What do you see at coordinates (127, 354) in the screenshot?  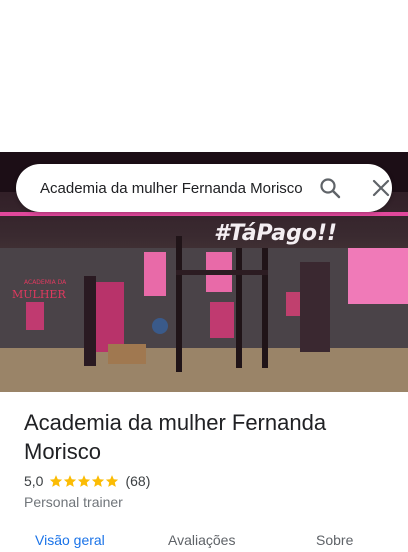 I see `box` at bounding box center [127, 354].